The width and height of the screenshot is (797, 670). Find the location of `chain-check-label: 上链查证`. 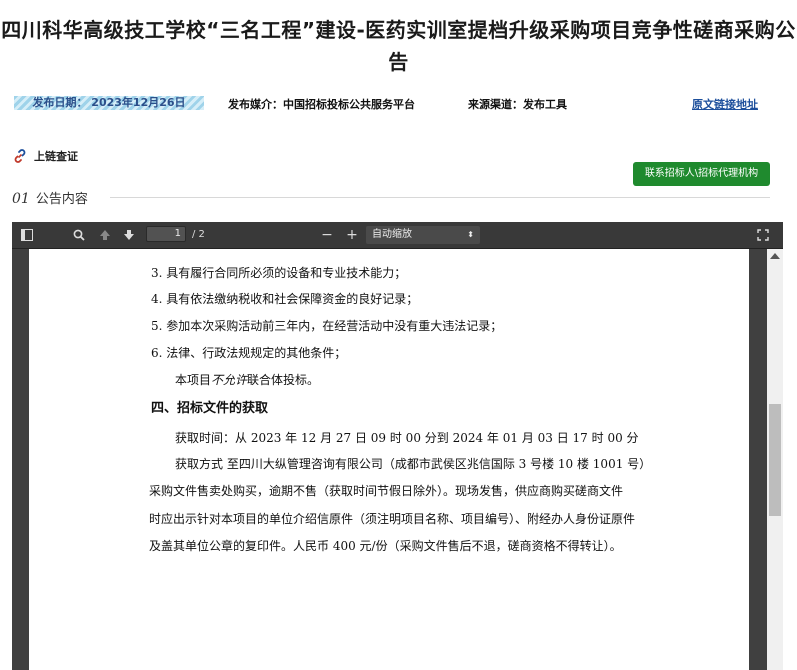

chain-check-label: 上链查证 is located at coordinates (56, 156).